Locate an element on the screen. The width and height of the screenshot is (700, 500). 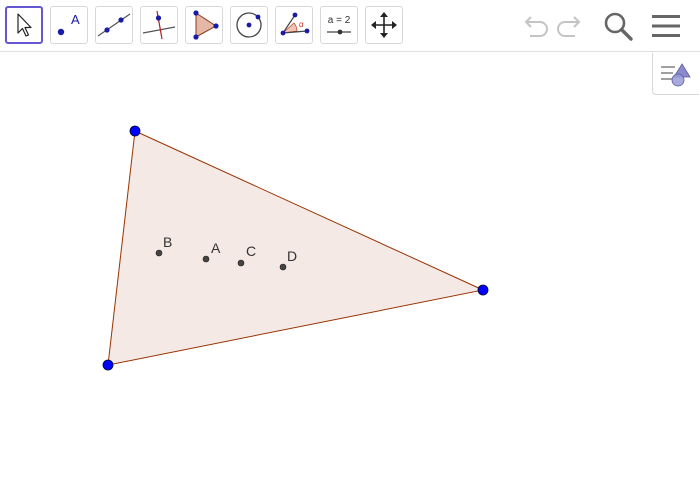
search-icon is located at coordinates (618, 26).